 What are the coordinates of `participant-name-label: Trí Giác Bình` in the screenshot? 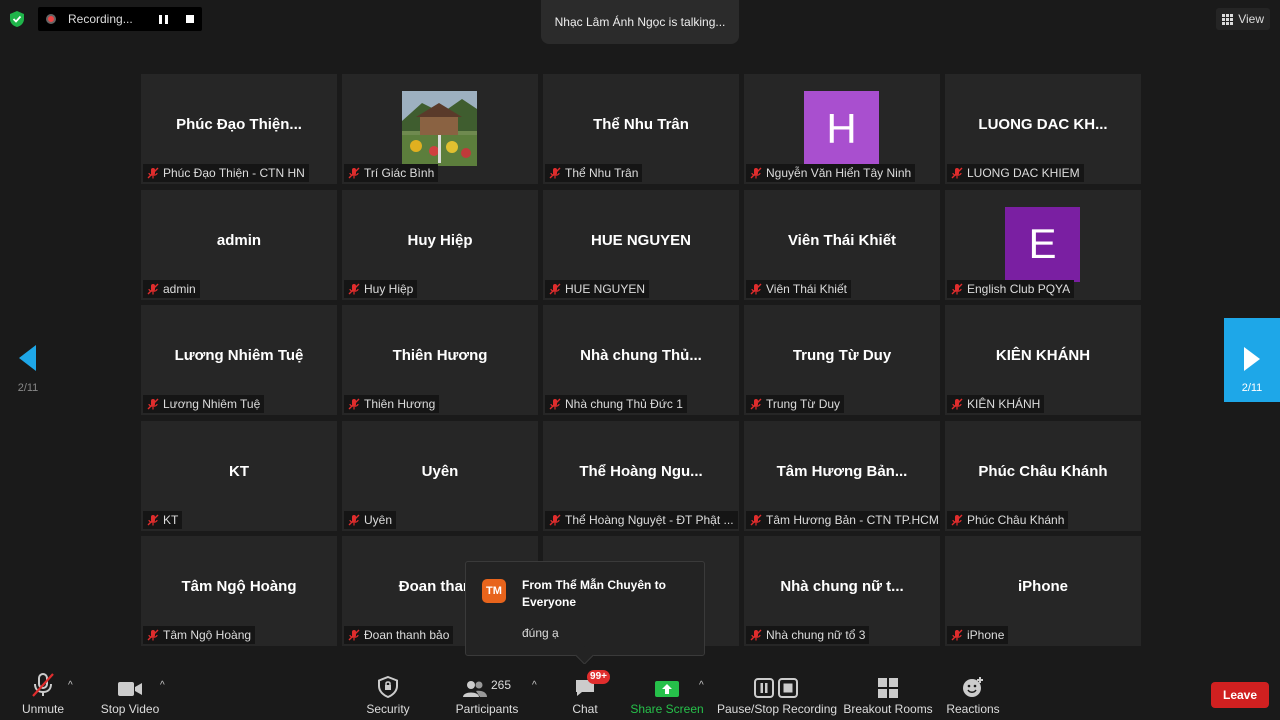 It's located at (391, 173).